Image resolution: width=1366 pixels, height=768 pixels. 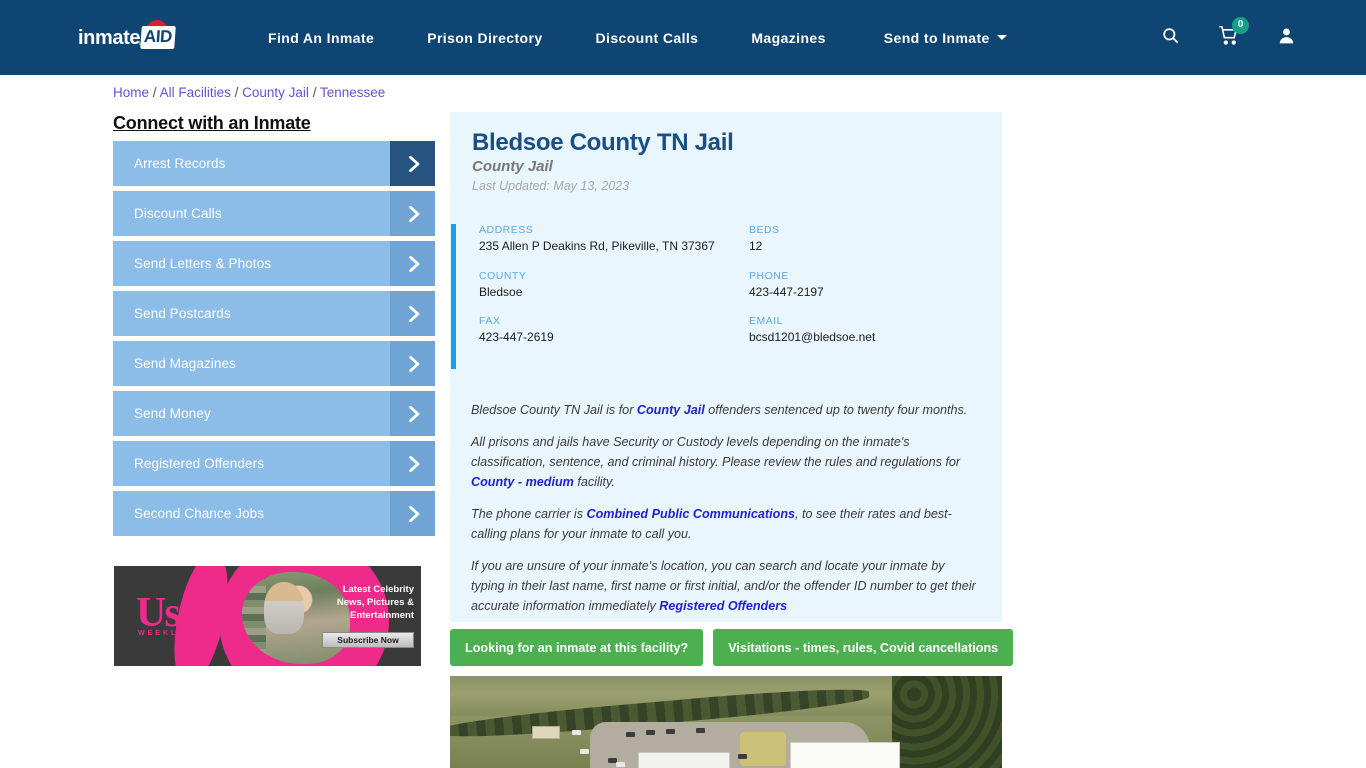 I want to click on looking-for-inmate-button: Looking for an inmate at this facility?, so click(x=577, y=647).